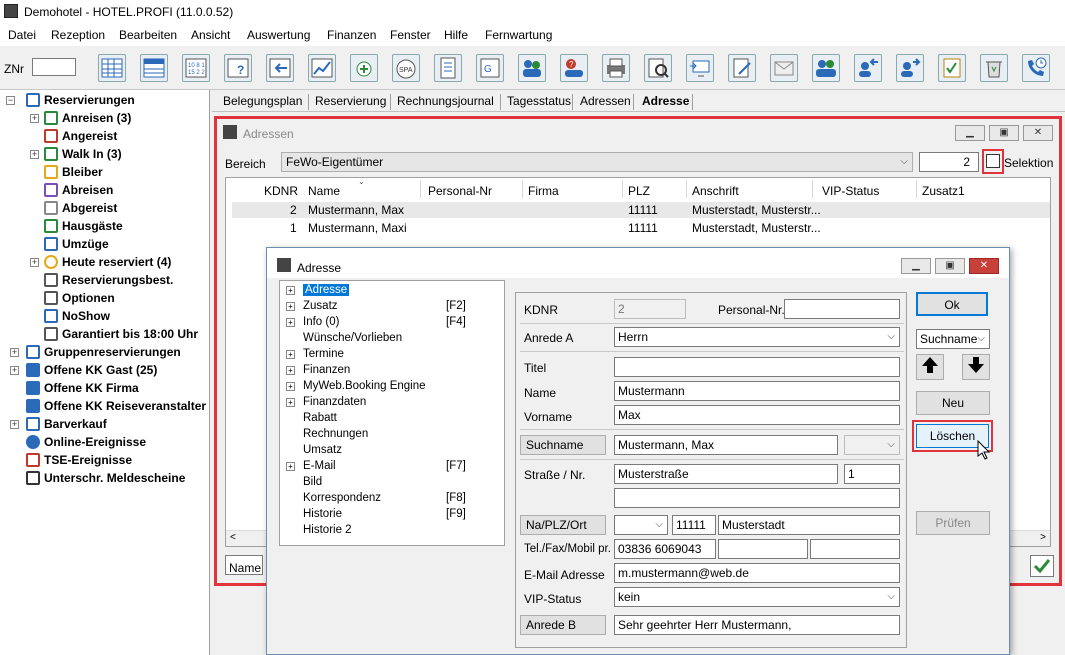 Image resolution: width=1065 pixels, height=655 pixels. Describe the element at coordinates (73, 173) in the screenshot. I see `tree-item-bleiber: Bleiber` at that location.